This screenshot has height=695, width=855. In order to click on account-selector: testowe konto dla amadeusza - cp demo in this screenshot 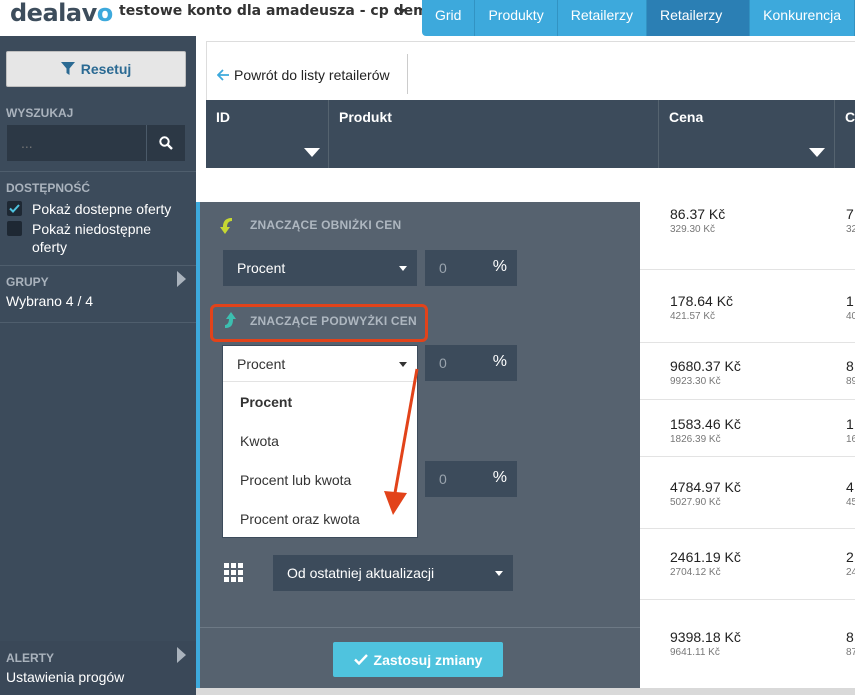, I will do `click(278, 11)`.